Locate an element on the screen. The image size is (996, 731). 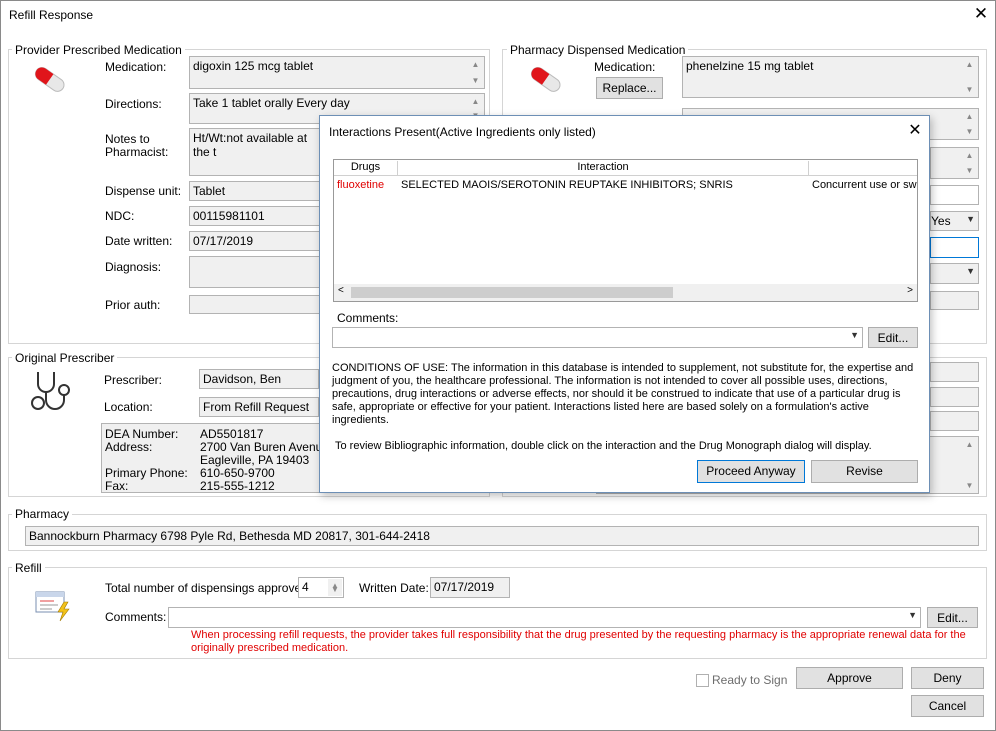
prescriber-field: Davidson, Ben is located at coordinates (259, 379).